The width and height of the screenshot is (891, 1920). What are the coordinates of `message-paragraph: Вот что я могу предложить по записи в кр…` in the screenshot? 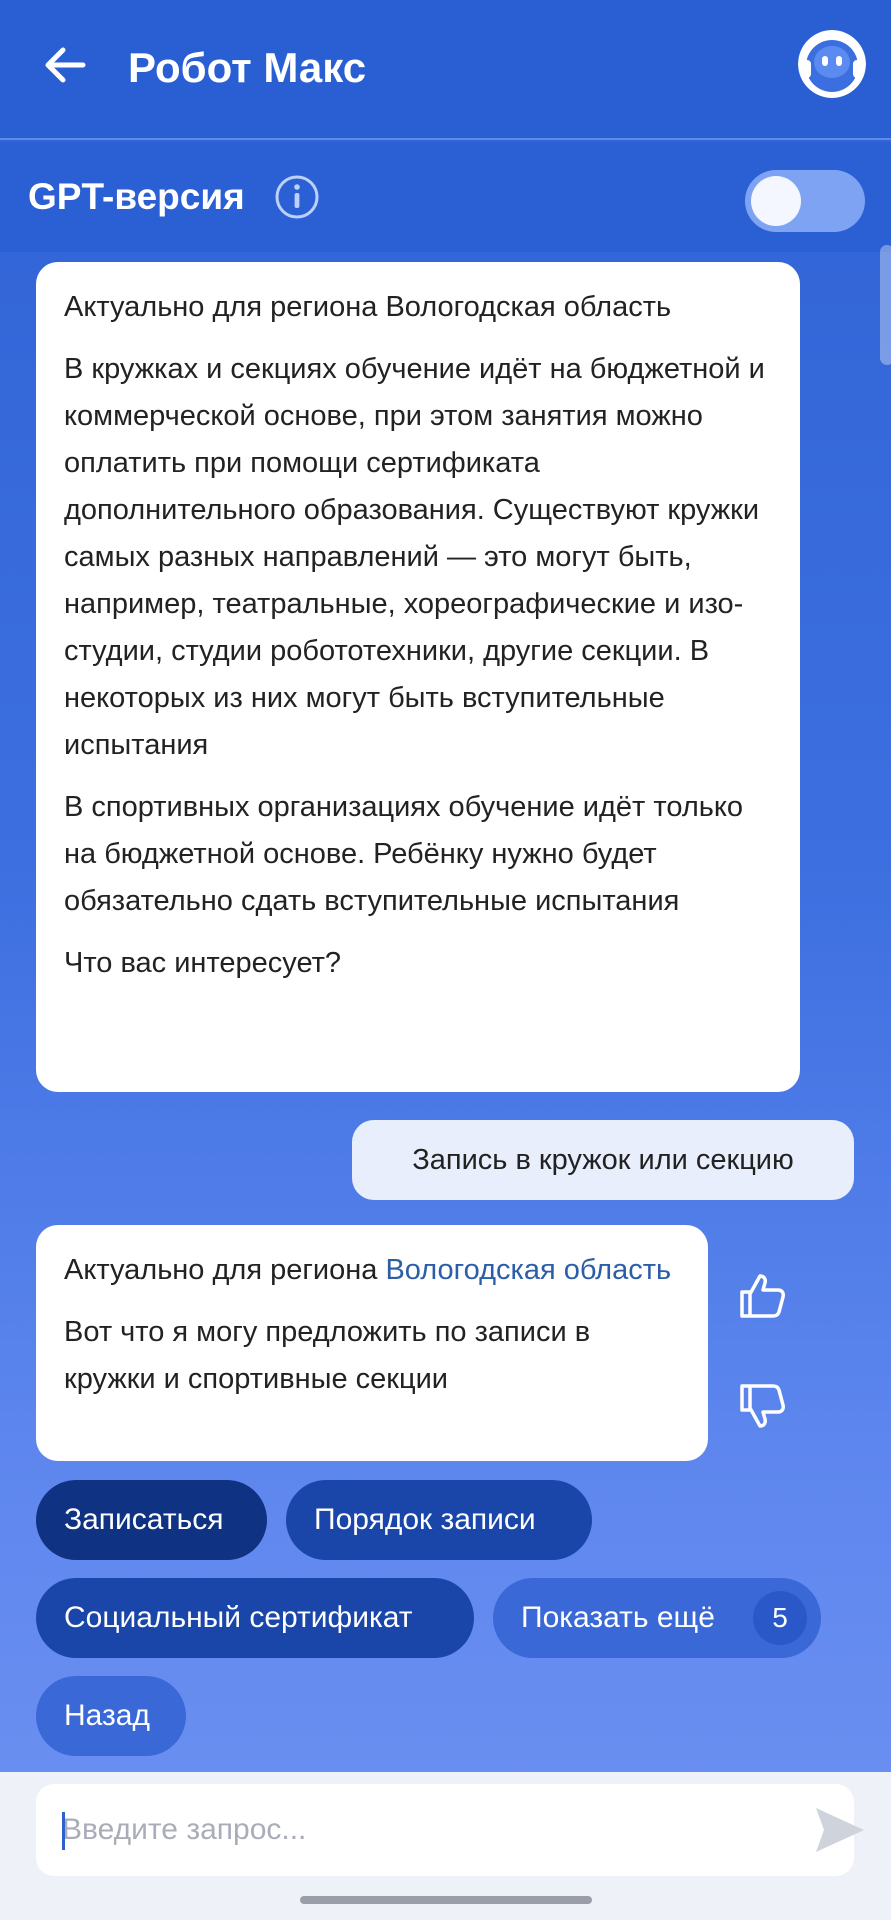 It's located at (327, 1355).